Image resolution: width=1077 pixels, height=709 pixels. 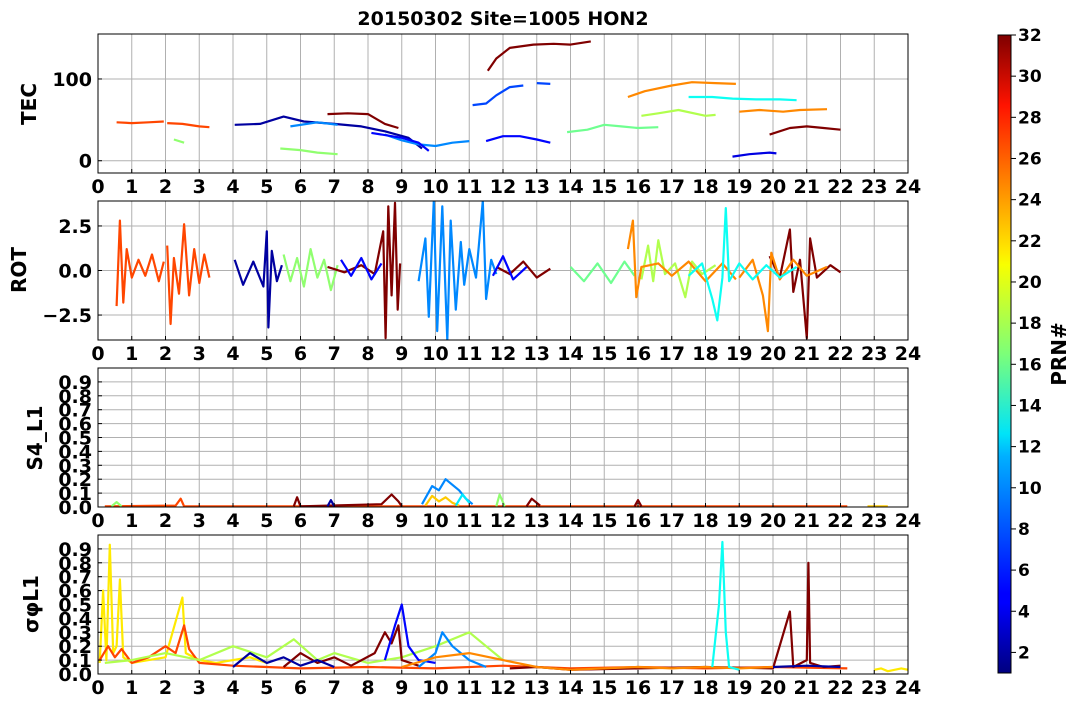 What do you see at coordinates (1024, 530) in the screenshot?
I see `colorbar-tick-label: 8` at bounding box center [1024, 530].